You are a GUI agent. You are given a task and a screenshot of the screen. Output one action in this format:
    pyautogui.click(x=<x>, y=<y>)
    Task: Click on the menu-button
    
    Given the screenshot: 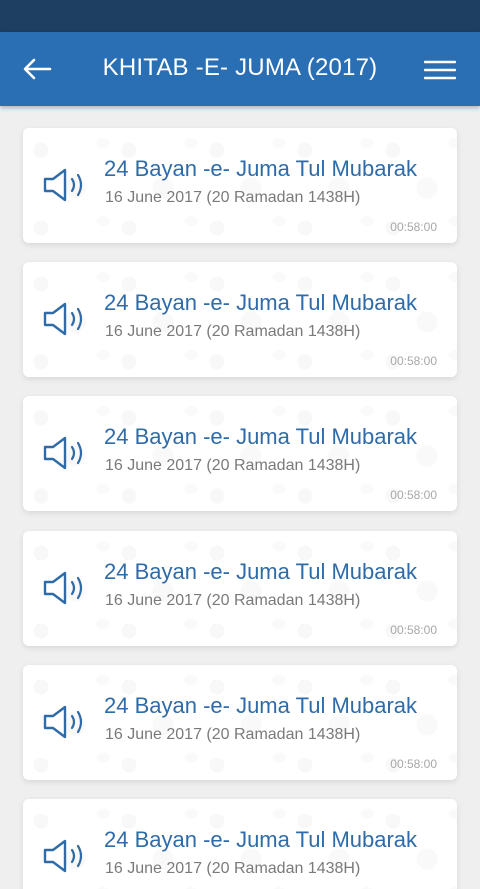 What is the action you would take?
    pyautogui.click(x=440, y=70)
    